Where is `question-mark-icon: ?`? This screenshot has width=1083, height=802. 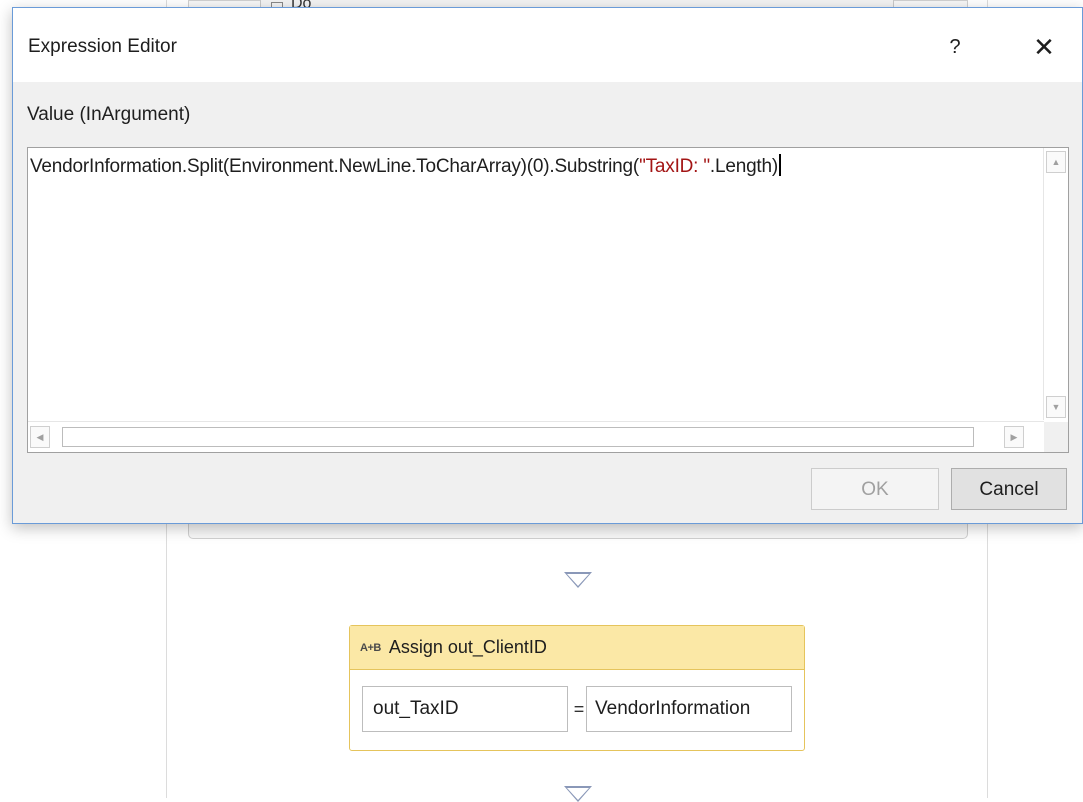
question-mark-icon: ? is located at coordinates (955, 47).